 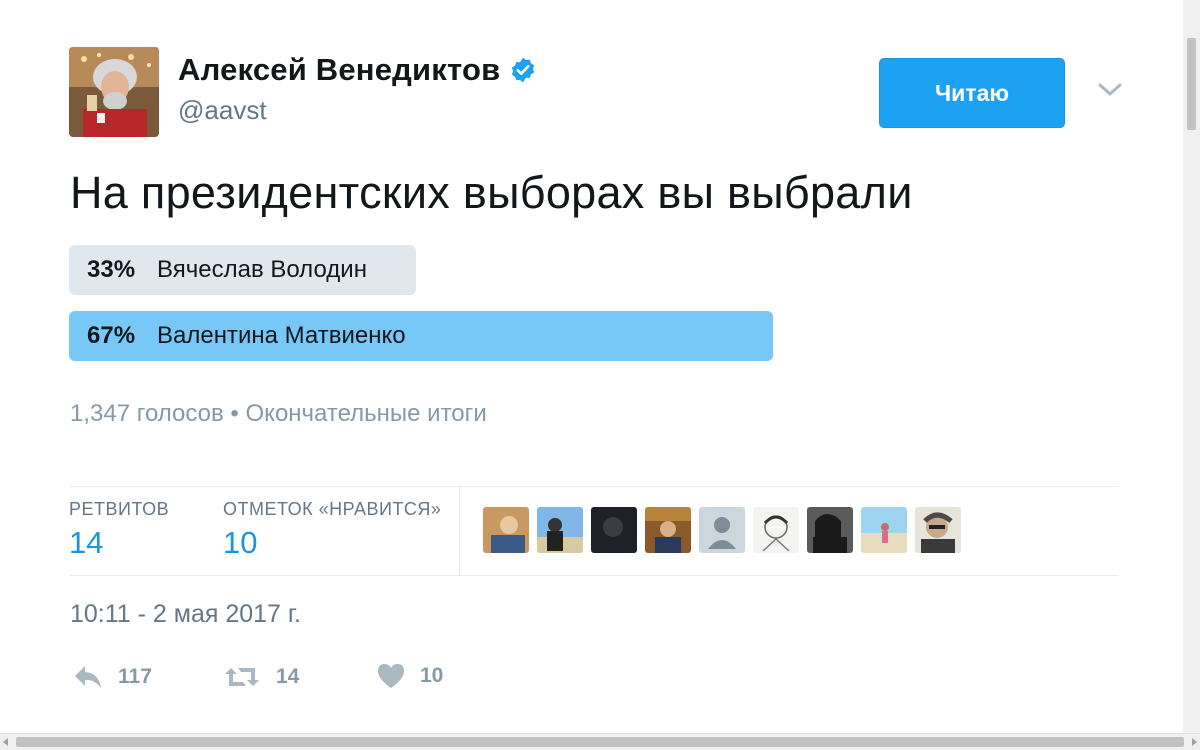 What do you see at coordinates (111, 269) in the screenshot?
I see `poll-result-percent: 33%` at bounding box center [111, 269].